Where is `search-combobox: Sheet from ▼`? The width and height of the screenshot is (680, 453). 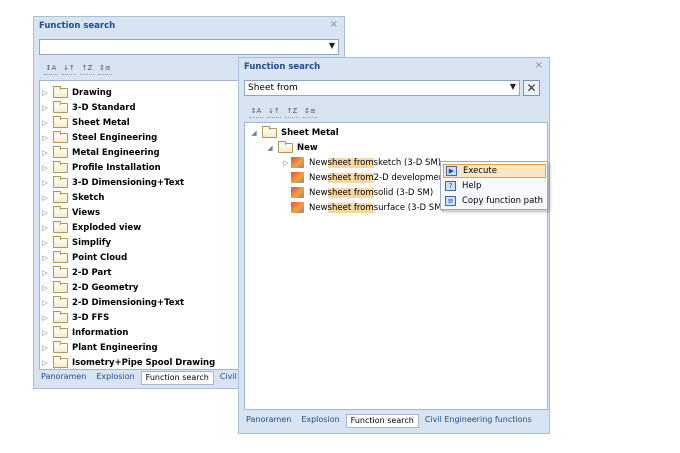 search-combobox: Sheet from ▼ is located at coordinates (382, 88).